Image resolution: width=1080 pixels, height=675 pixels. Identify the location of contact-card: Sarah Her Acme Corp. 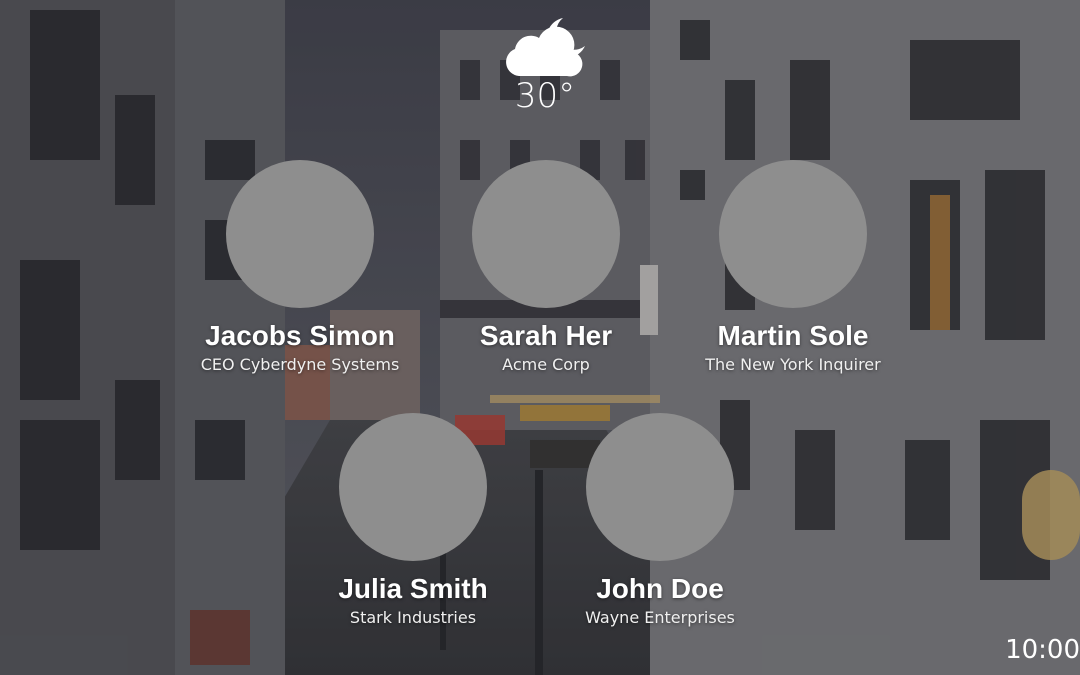
(546, 268).